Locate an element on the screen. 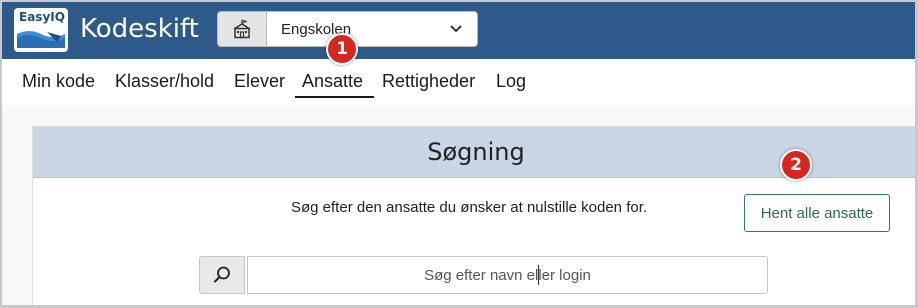  search-input is located at coordinates (507, 275).